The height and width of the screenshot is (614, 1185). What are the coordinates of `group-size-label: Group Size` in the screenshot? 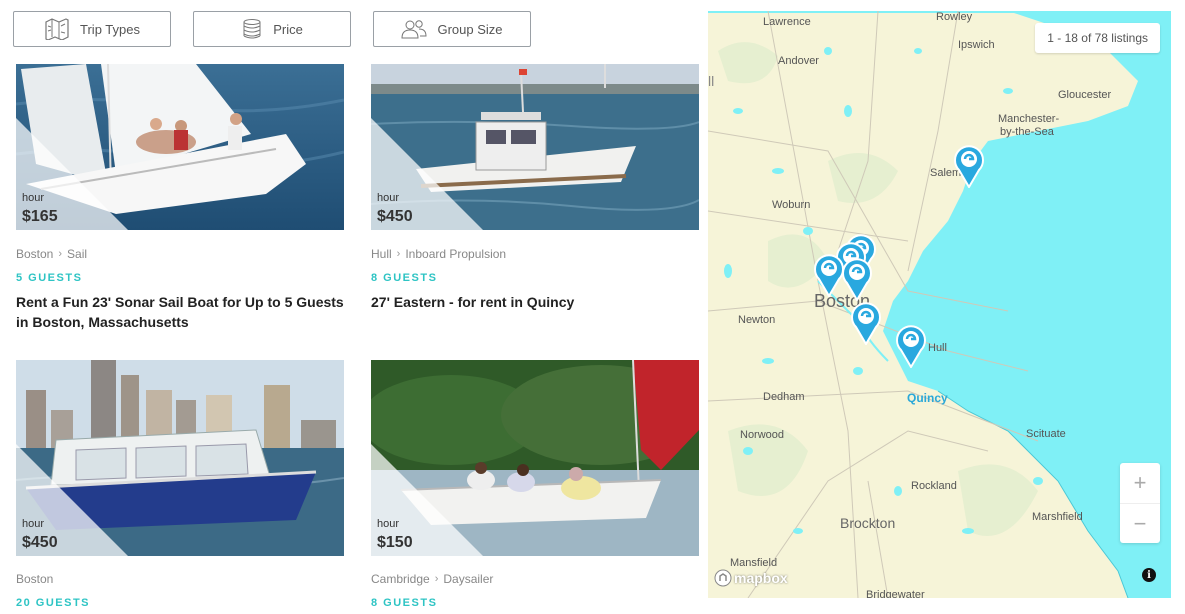 It's located at (470, 29).